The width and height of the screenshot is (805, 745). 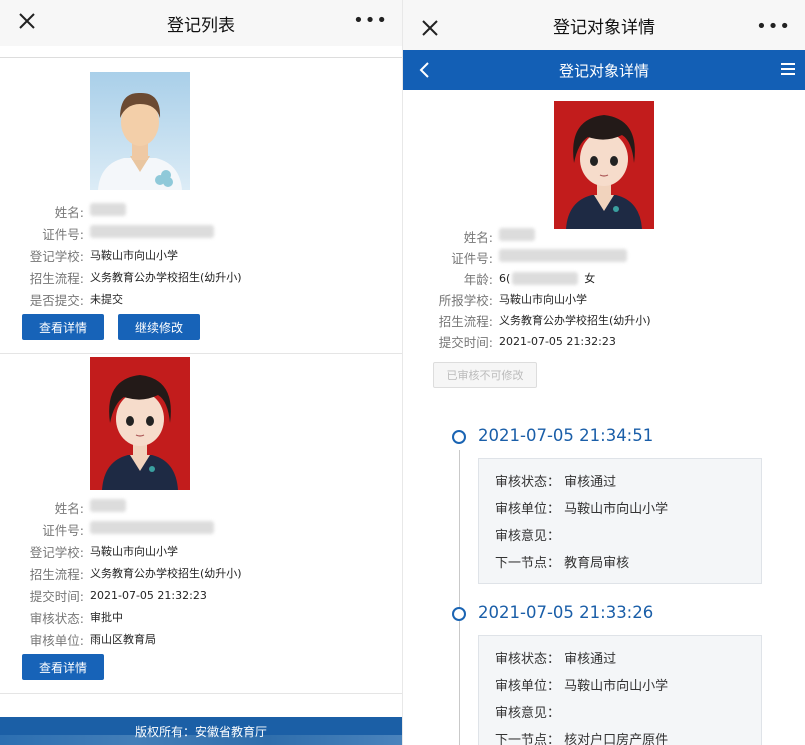 What do you see at coordinates (201, 25) in the screenshot?
I see `page-title: 登记列表` at bounding box center [201, 25].